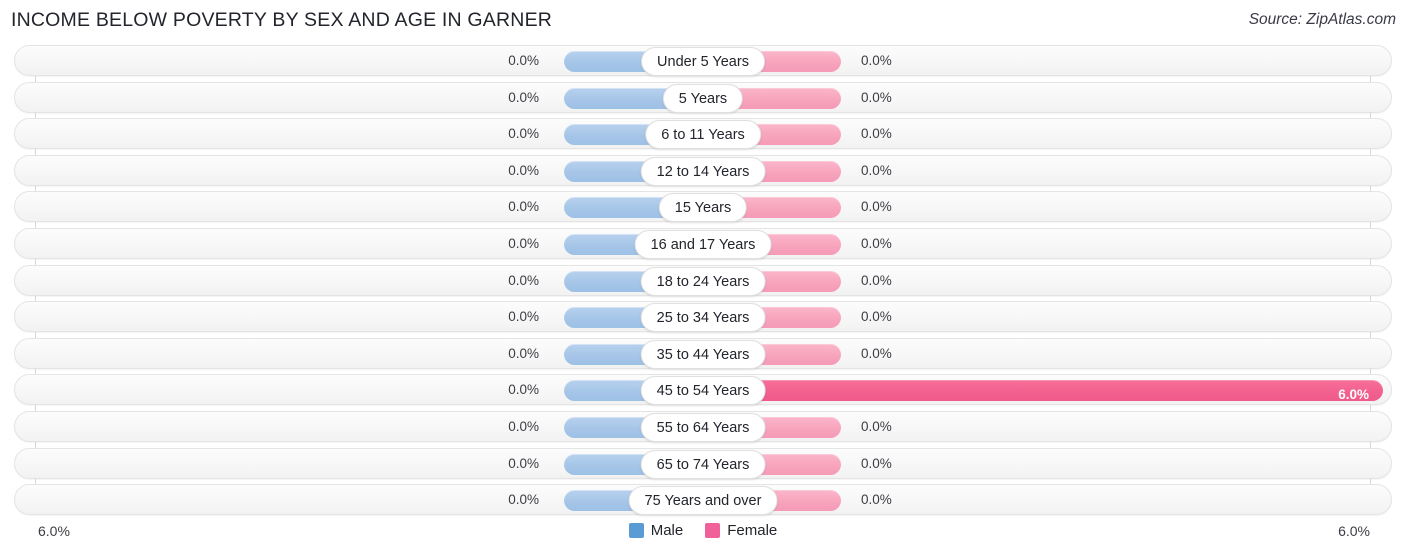  I want to click on chart-row: 0.0% 0.0% 6 to 11 Years, so click(703, 134).